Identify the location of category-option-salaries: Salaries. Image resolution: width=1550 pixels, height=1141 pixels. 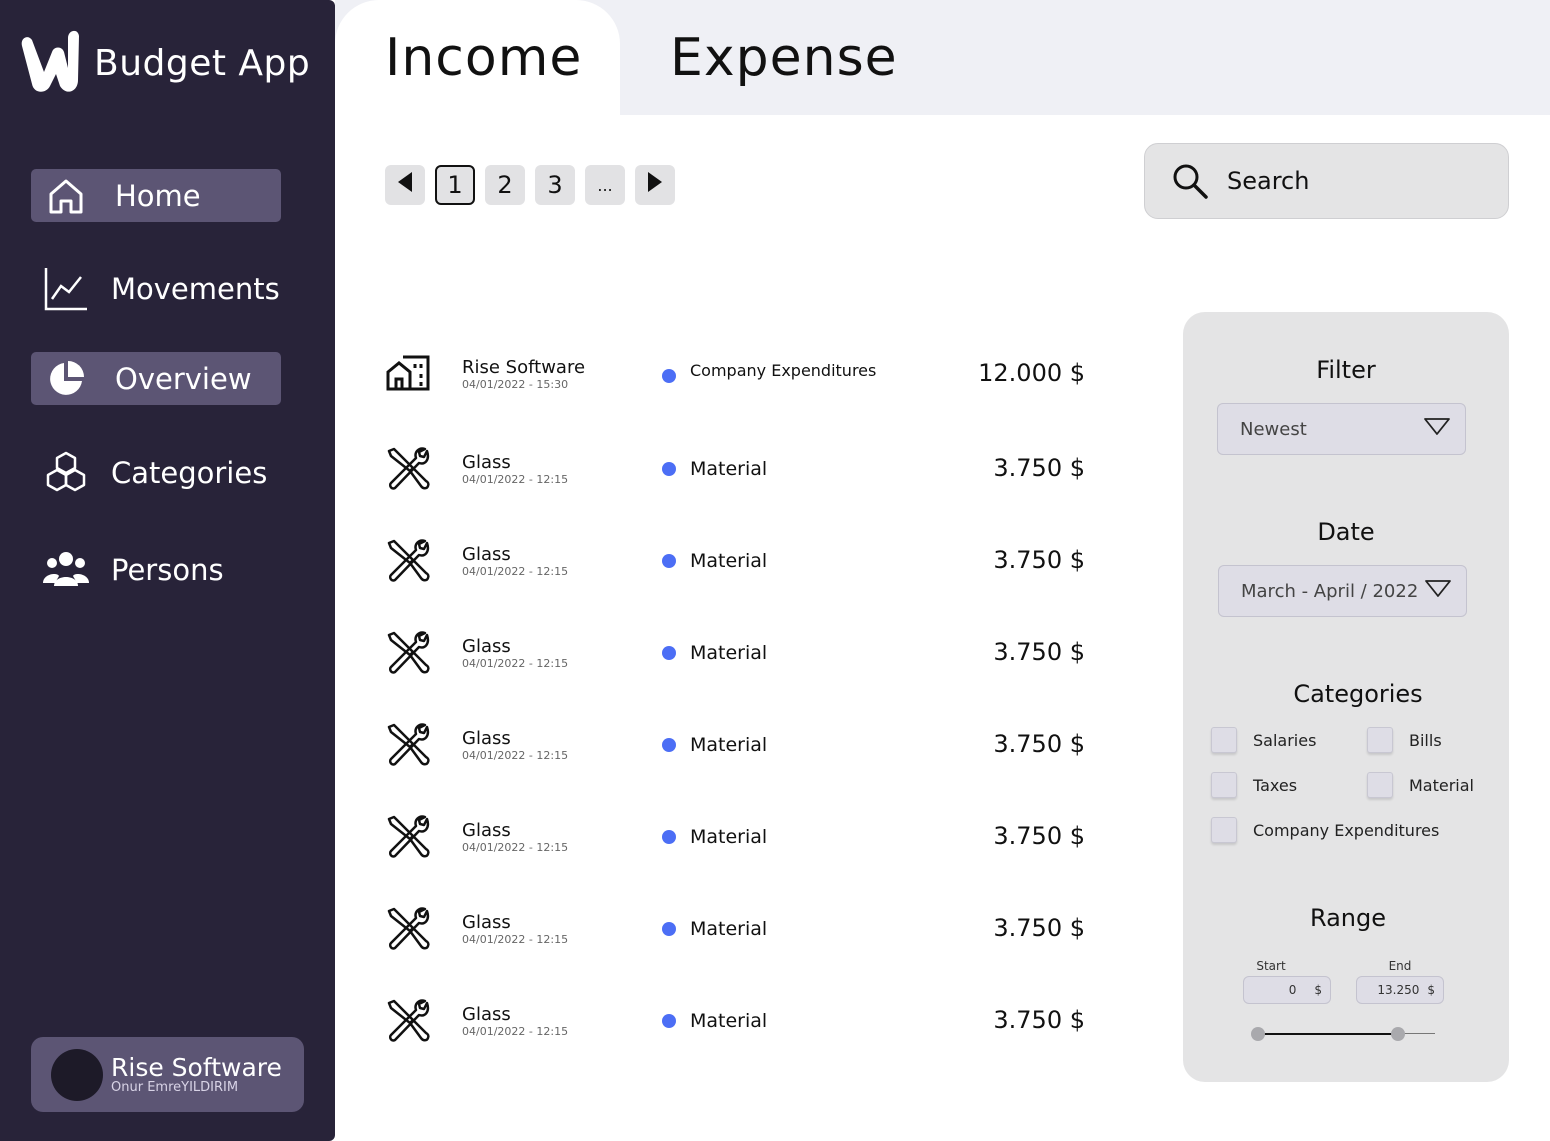
(1263, 740).